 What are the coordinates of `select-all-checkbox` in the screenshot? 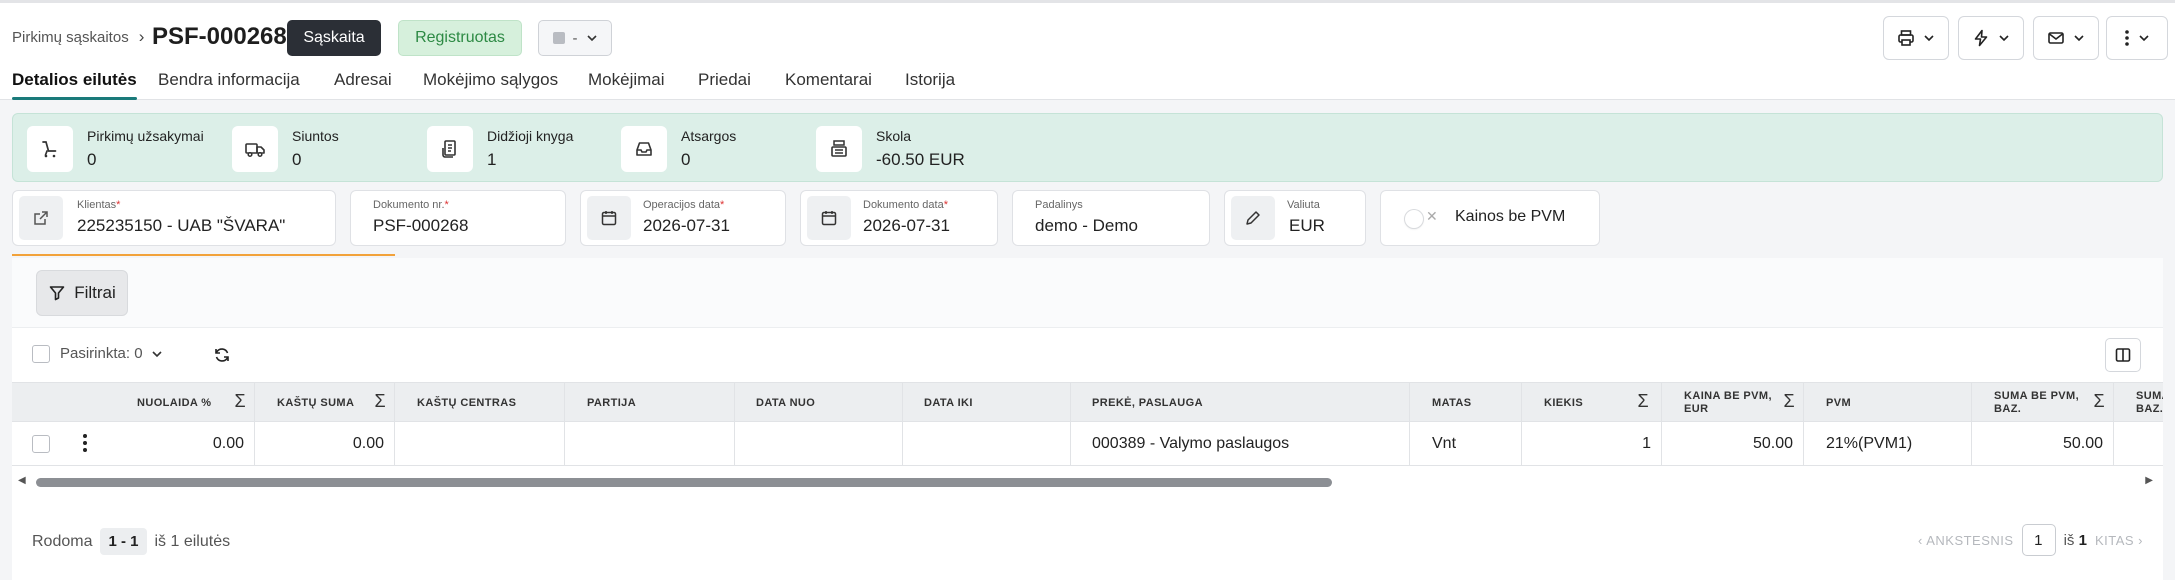 It's located at (41, 354).